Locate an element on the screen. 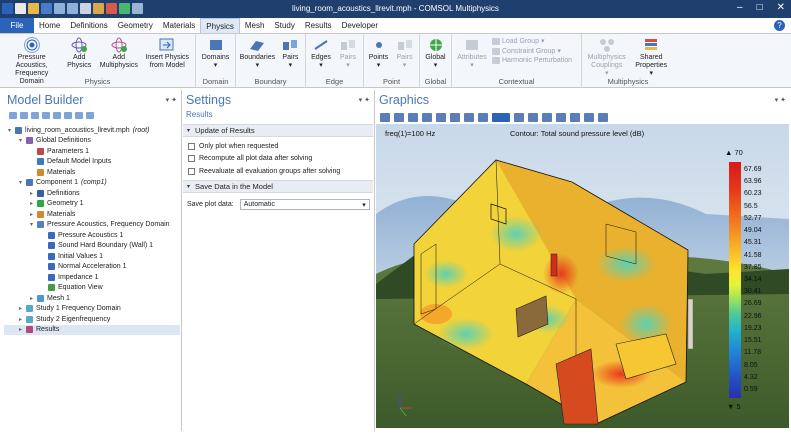 The height and width of the screenshot is (435, 791). tab-home: Home is located at coordinates (49, 25).